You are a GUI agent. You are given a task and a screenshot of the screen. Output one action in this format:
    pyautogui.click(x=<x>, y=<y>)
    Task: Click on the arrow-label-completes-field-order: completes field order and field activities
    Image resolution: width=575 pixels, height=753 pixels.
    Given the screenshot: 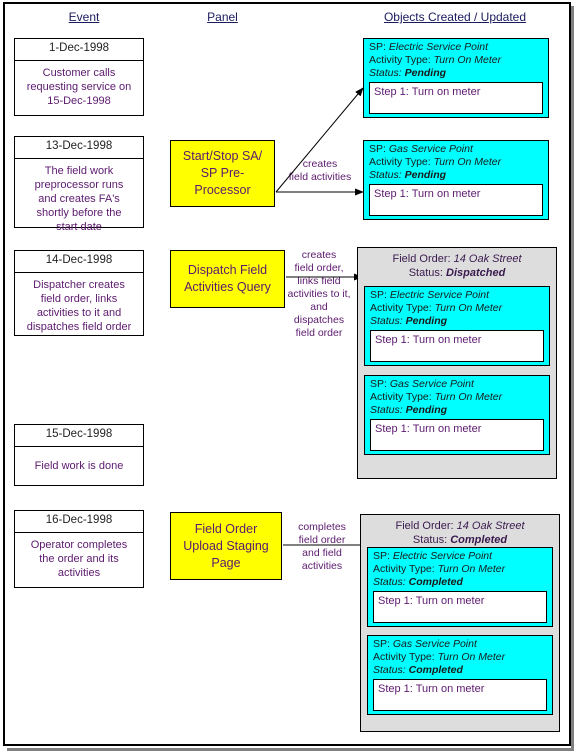 What is the action you would take?
    pyautogui.click(x=322, y=546)
    